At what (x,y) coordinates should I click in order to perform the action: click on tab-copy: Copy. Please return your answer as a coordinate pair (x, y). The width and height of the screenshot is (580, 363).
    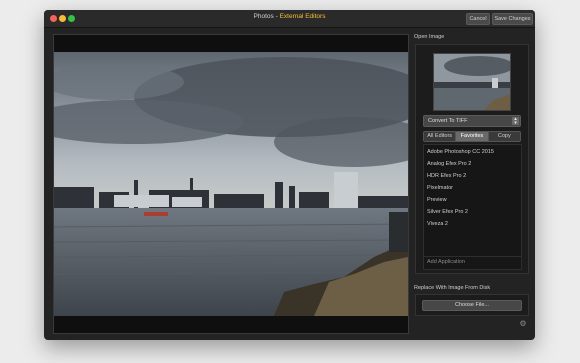
    Looking at the image, I should click on (504, 136).